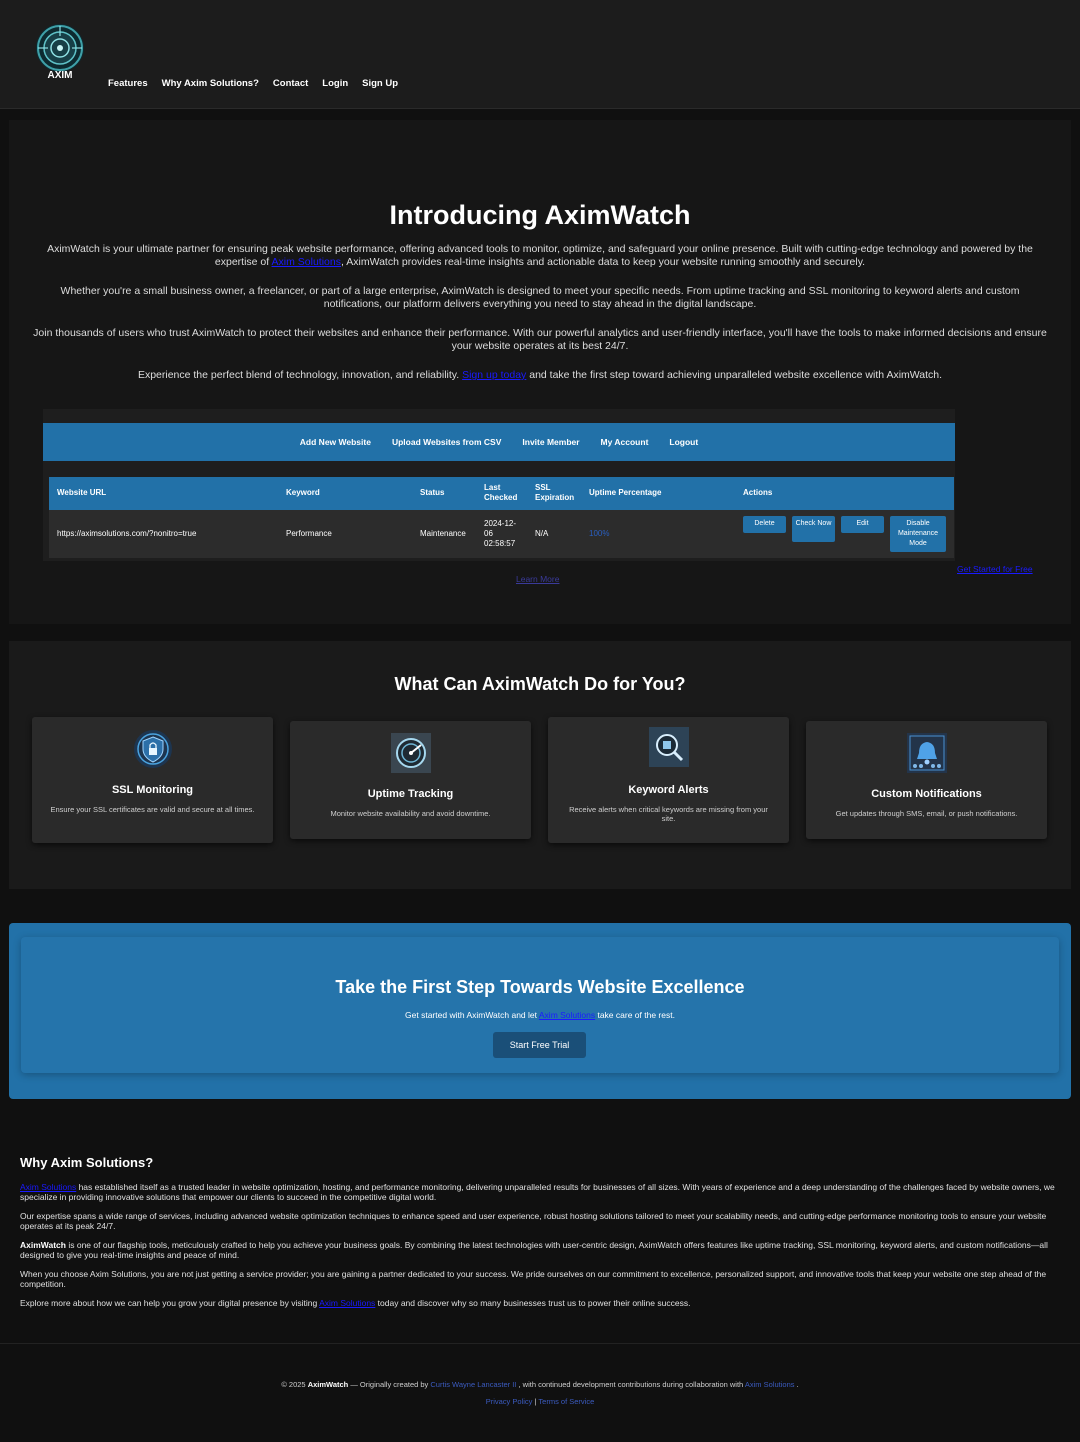  I want to click on col-last-checked: Last Checked, so click(501, 492).